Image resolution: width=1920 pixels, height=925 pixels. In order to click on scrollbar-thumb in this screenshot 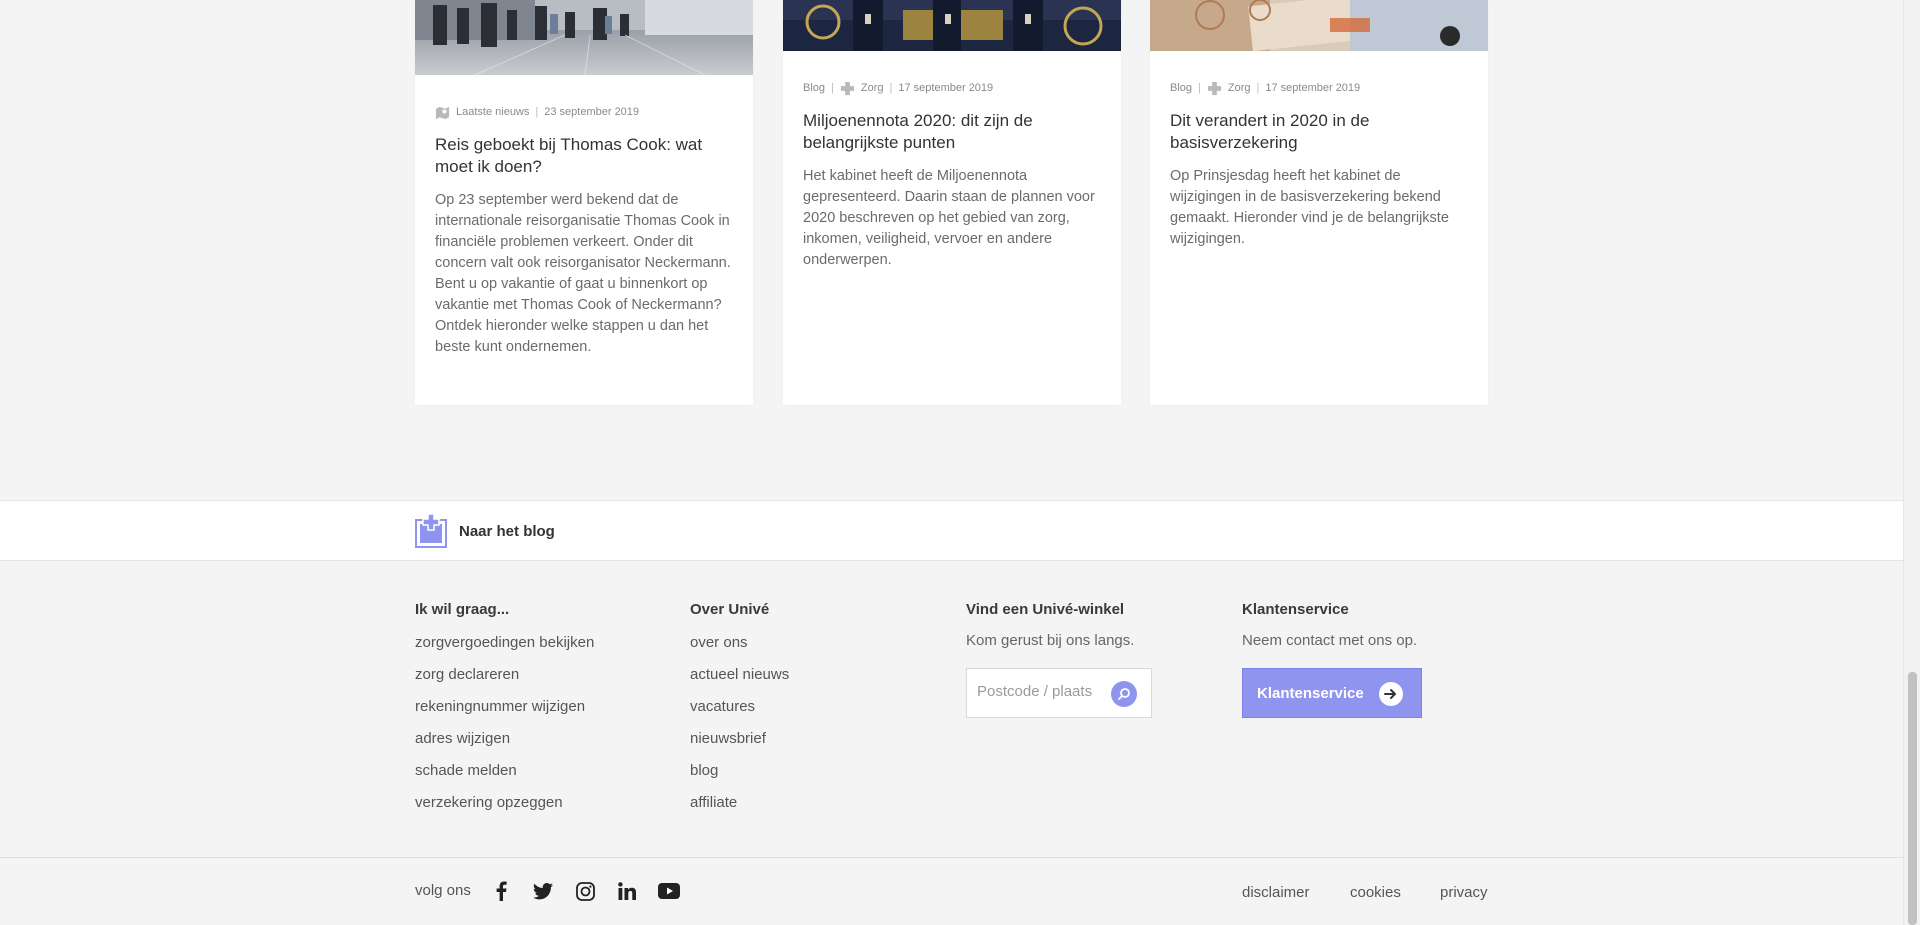, I will do `click(1912, 798)`.